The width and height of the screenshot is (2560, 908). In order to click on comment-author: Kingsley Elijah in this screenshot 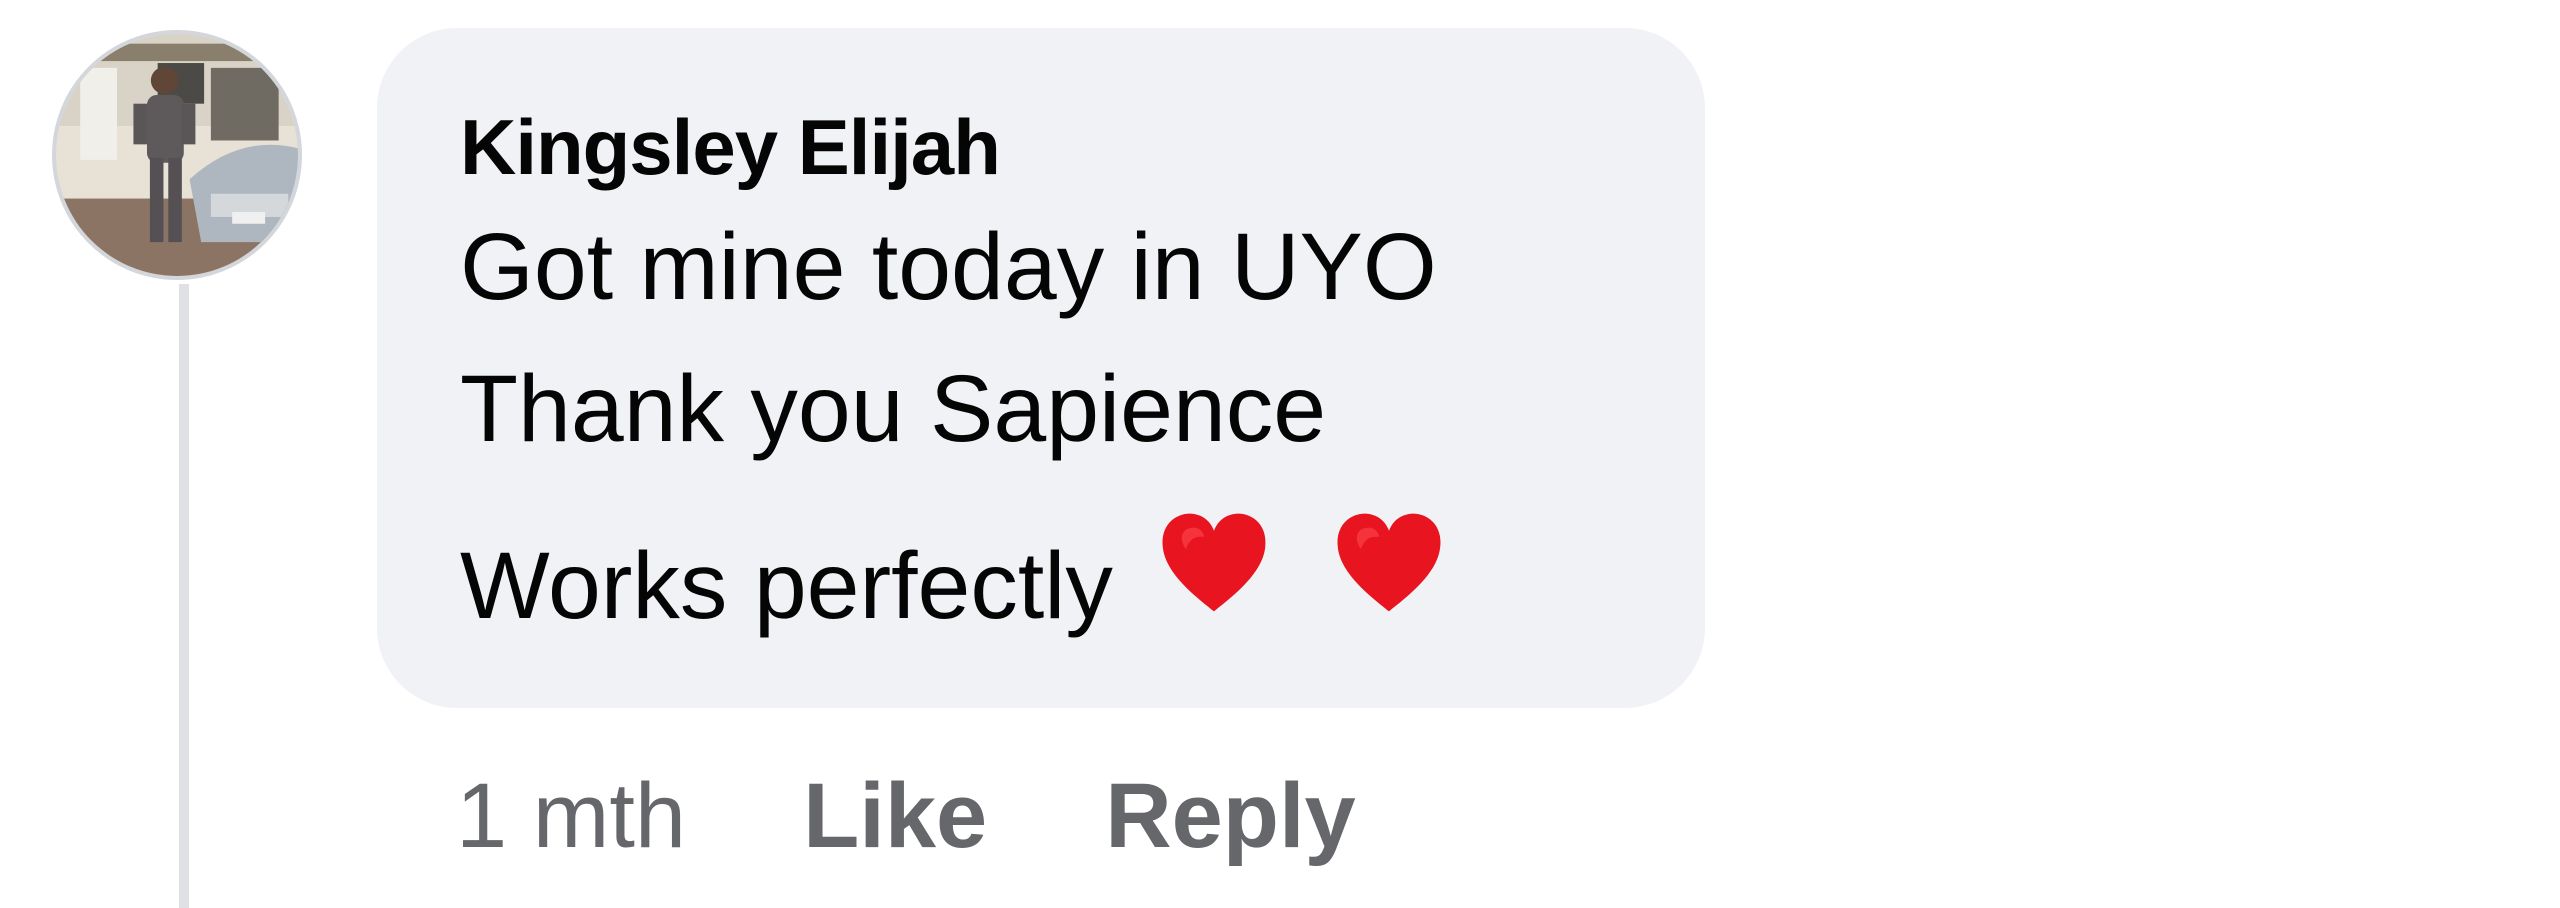, I will do `click(1082, 147)`.